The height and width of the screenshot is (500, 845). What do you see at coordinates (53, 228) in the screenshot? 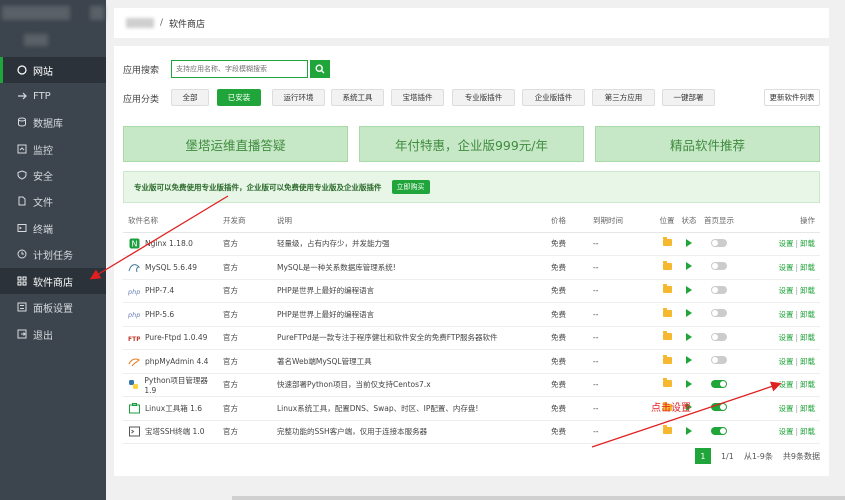
I see `sidebar-item-terminal: 终端` at bounding box center [53, 228].